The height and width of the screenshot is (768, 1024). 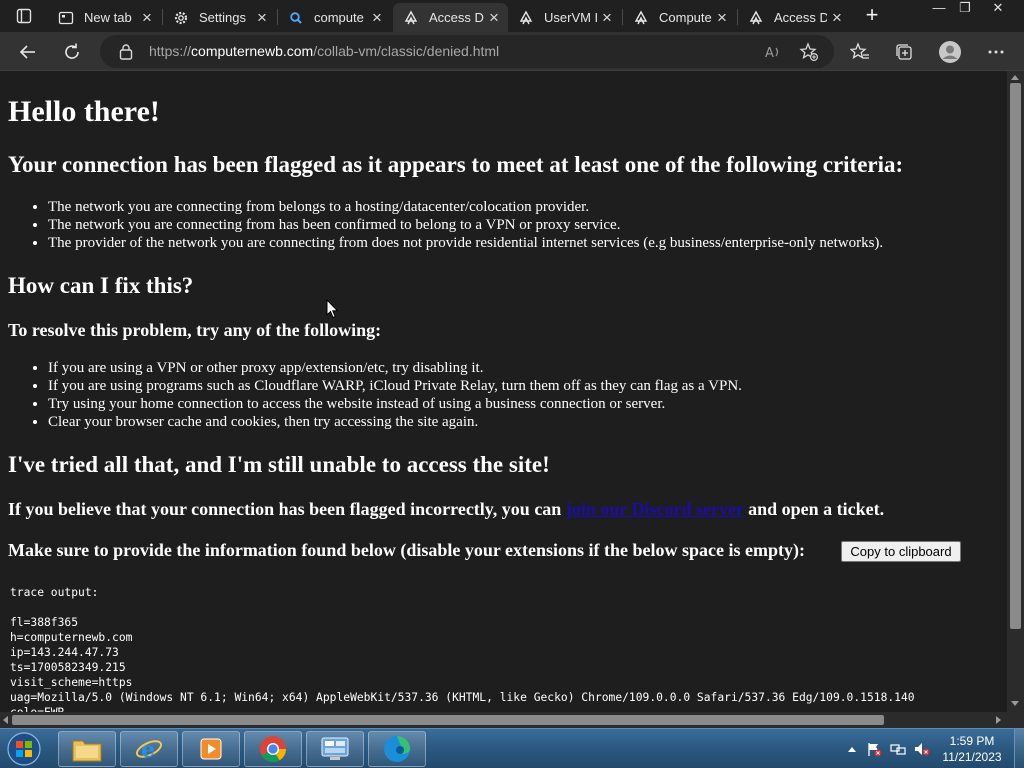 What do you see at coordinates (252, 51) in the screenshot?
I see `url-domain: computernewb.com` at bounding box center [252, 51].